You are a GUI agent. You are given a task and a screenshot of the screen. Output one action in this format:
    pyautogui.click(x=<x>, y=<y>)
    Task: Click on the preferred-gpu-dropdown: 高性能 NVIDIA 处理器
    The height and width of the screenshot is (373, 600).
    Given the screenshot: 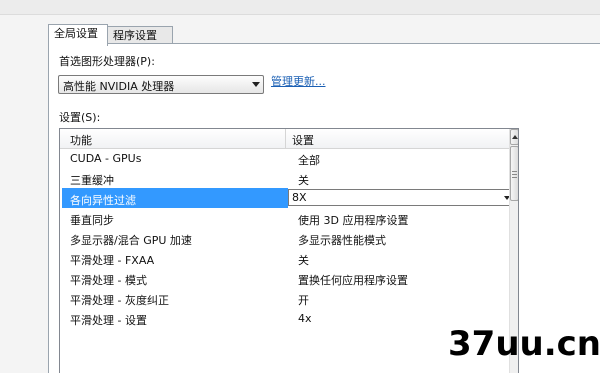 What is the action you would take?
    pyautogui.click(x=161, y=84)
    